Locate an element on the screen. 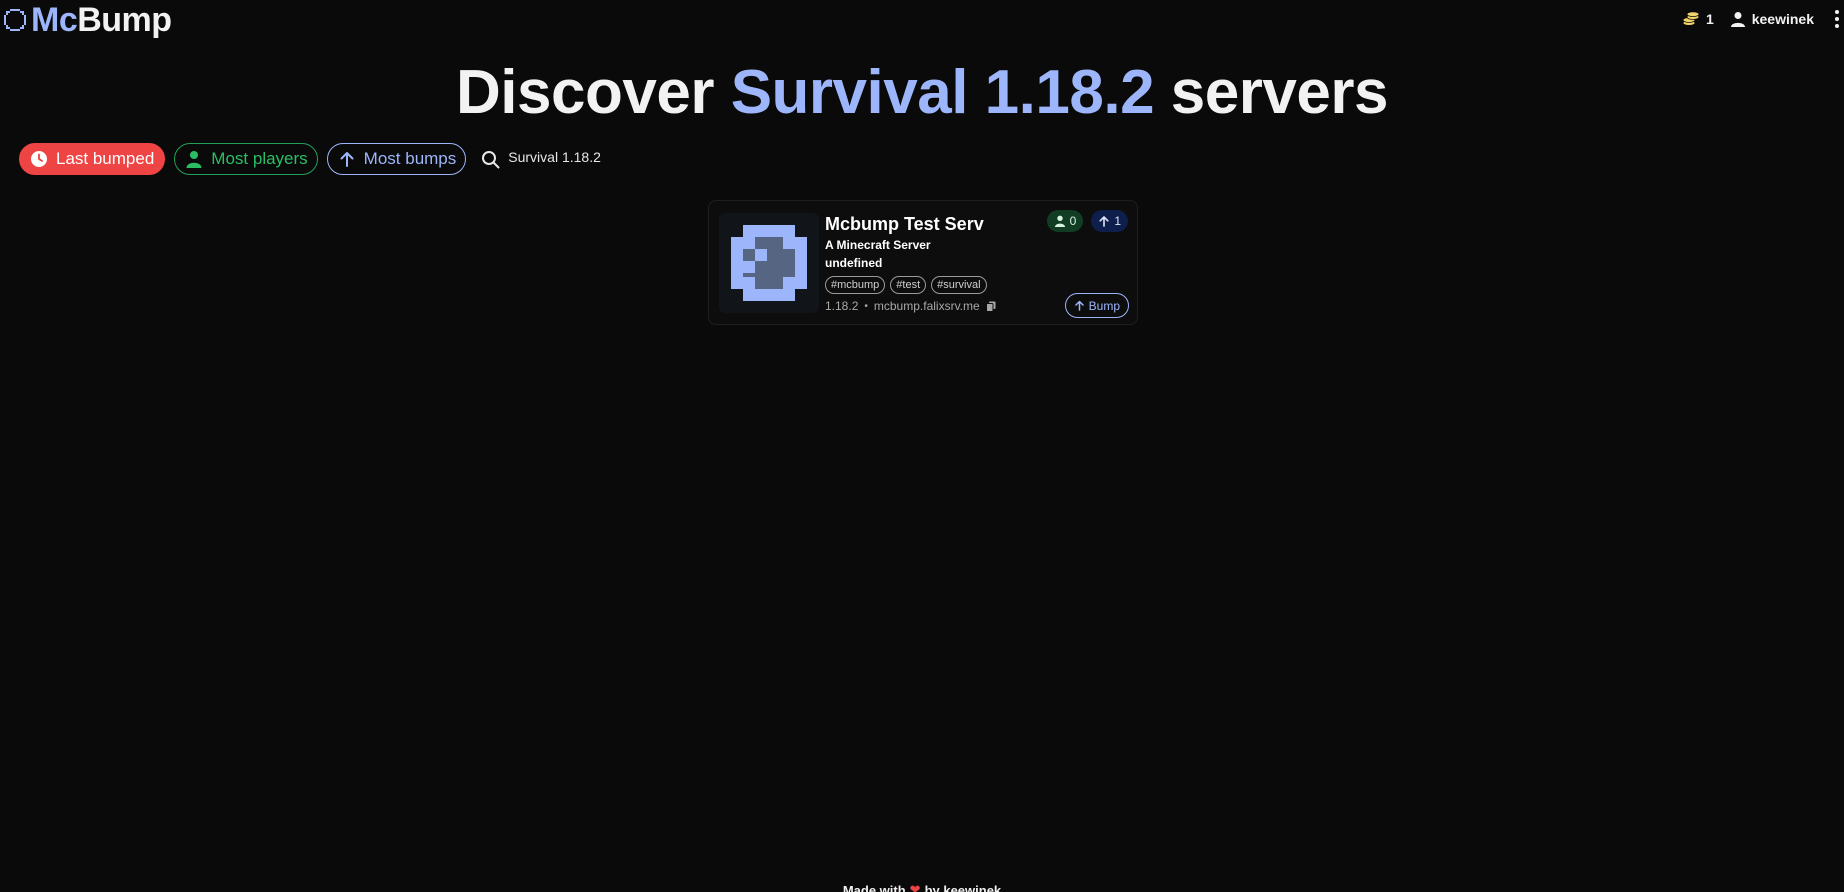 Image resolution: width=1844 pixels, height=892 pixels. search-box is located at coordinates (595, 159).